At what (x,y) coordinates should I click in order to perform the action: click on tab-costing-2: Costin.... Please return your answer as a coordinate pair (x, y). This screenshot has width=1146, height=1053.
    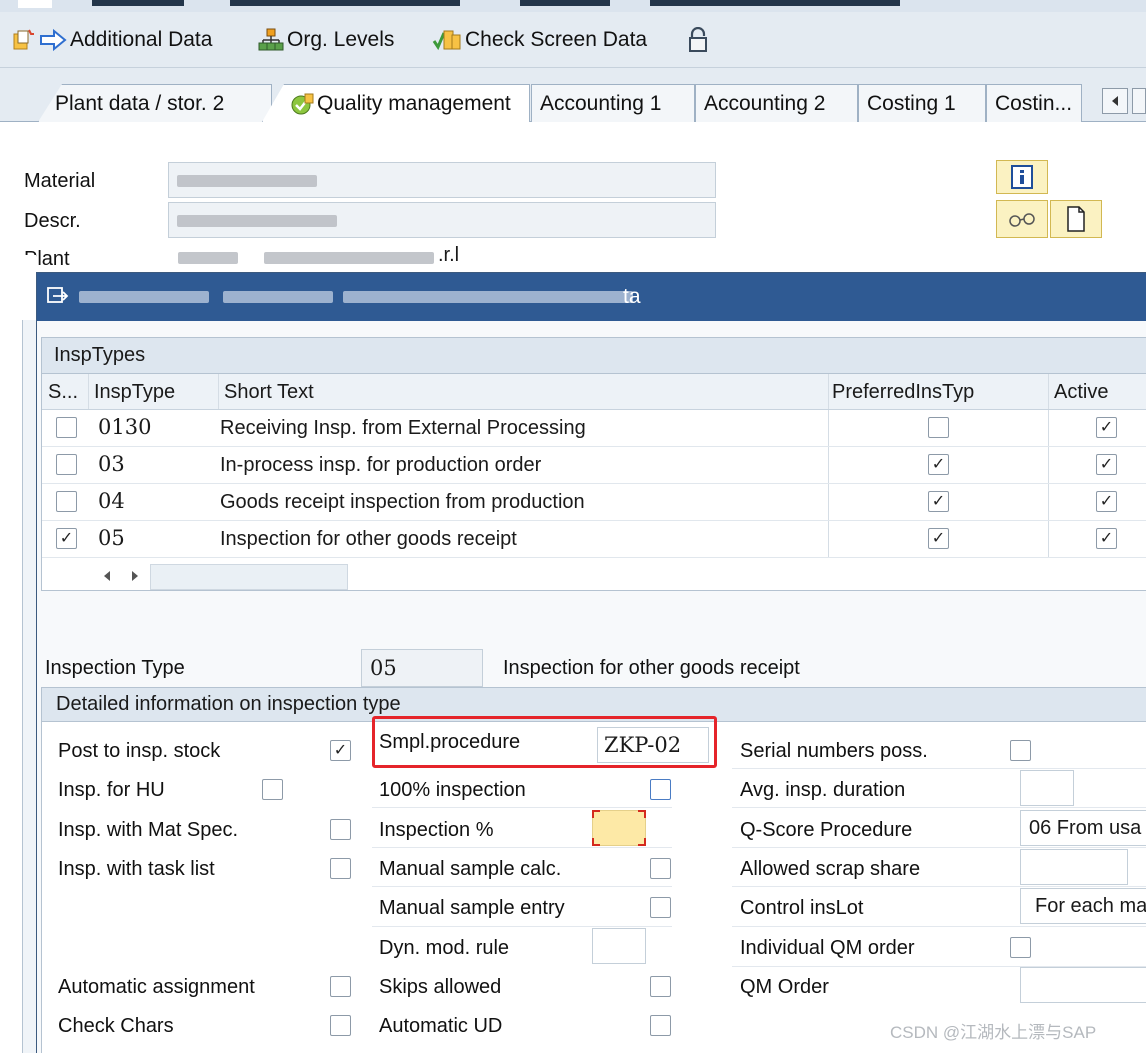
    Looking at the image, I should click on (1034, 103).